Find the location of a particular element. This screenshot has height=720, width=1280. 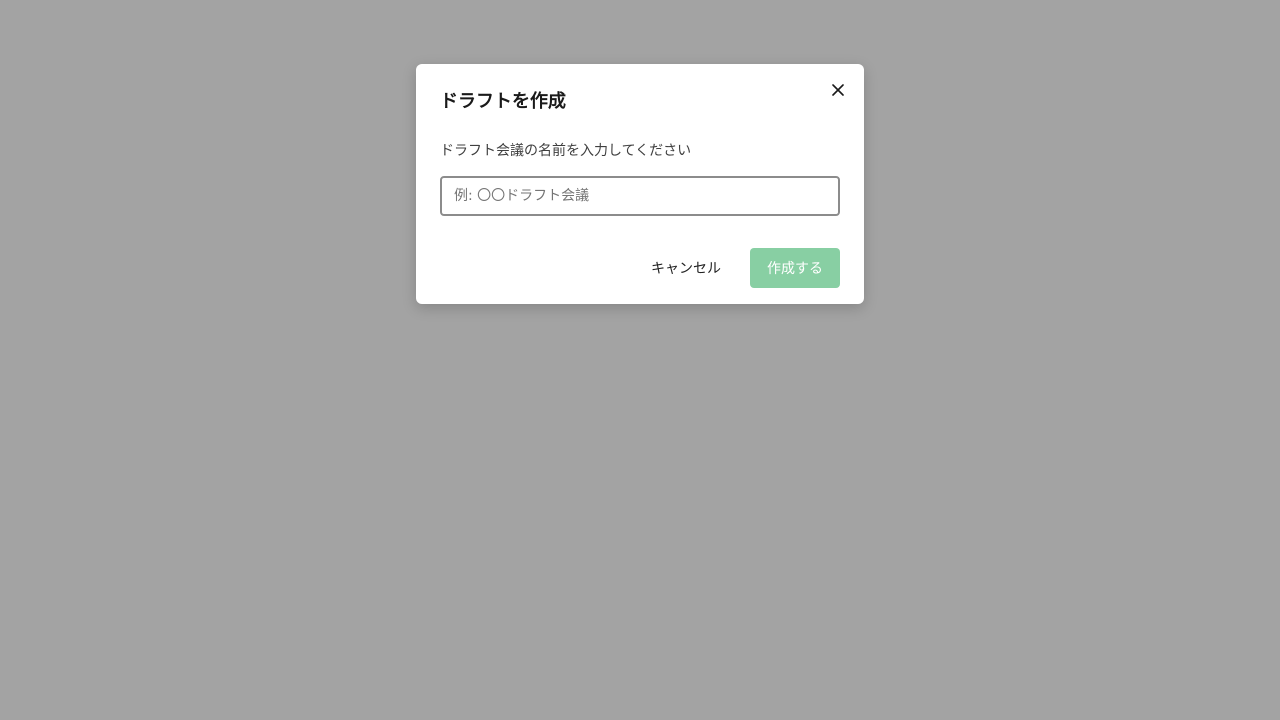

create-button: 作成する is located at coordinates (795, 268).